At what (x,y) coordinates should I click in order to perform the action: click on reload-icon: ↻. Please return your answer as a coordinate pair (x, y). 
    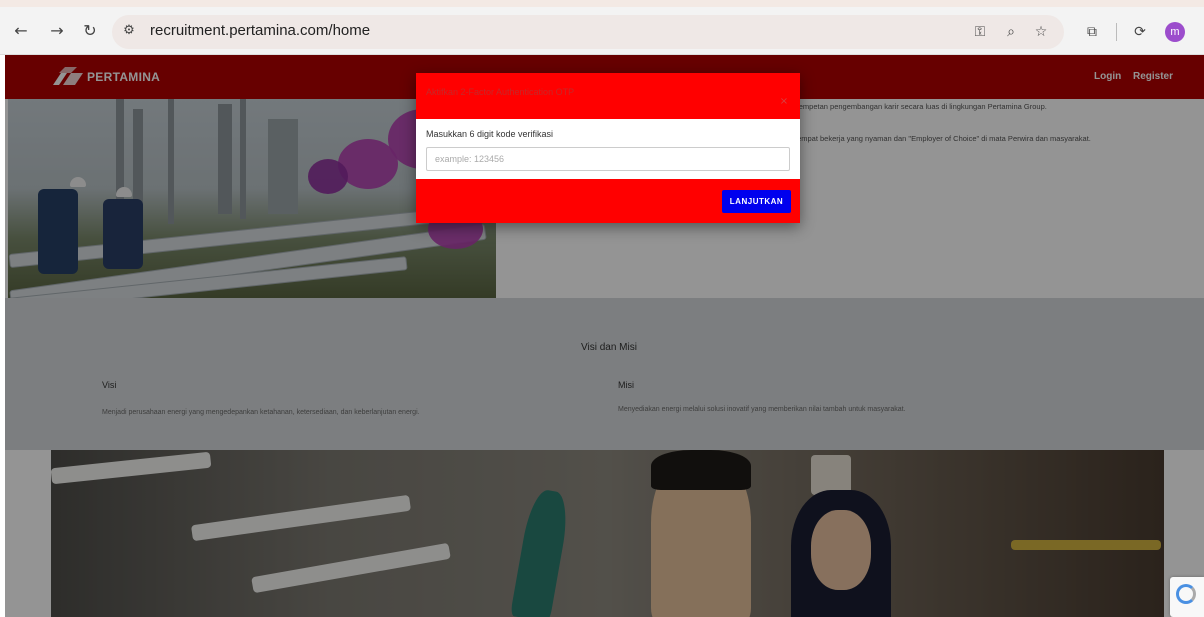
    Looking at the image, I should click on (90, 31).